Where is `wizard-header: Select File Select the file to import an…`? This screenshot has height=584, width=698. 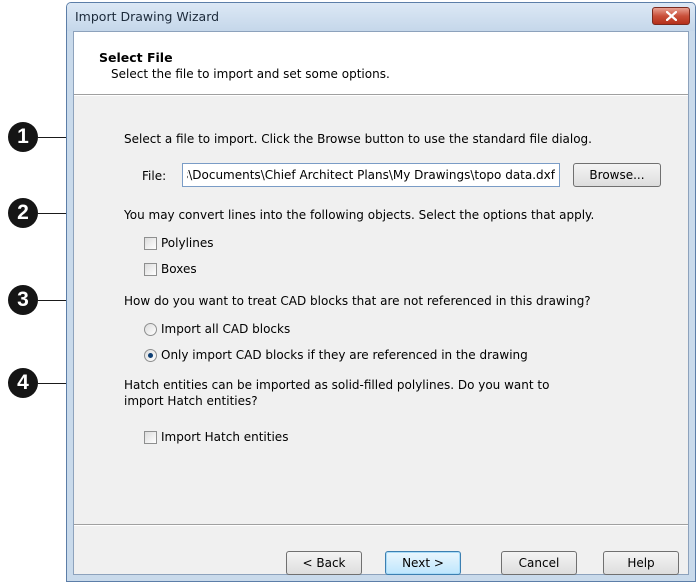 wizard-header: Select File Select the file to import an… is located at coordinates (381, 63).